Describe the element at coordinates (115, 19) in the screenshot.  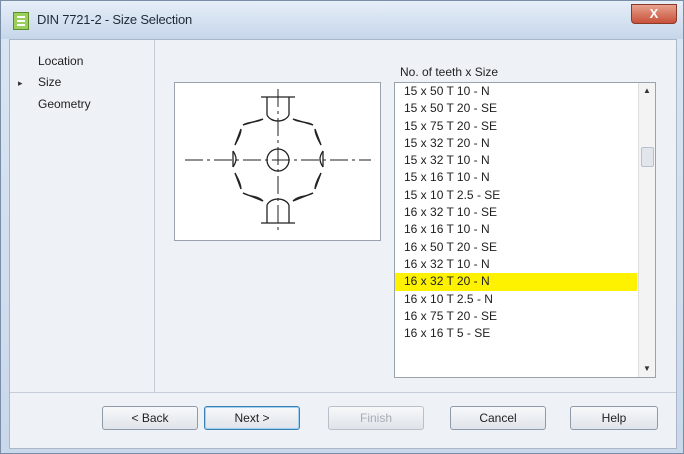
I see `window-title: DIN 7721-2 - Size Selection` at that location.